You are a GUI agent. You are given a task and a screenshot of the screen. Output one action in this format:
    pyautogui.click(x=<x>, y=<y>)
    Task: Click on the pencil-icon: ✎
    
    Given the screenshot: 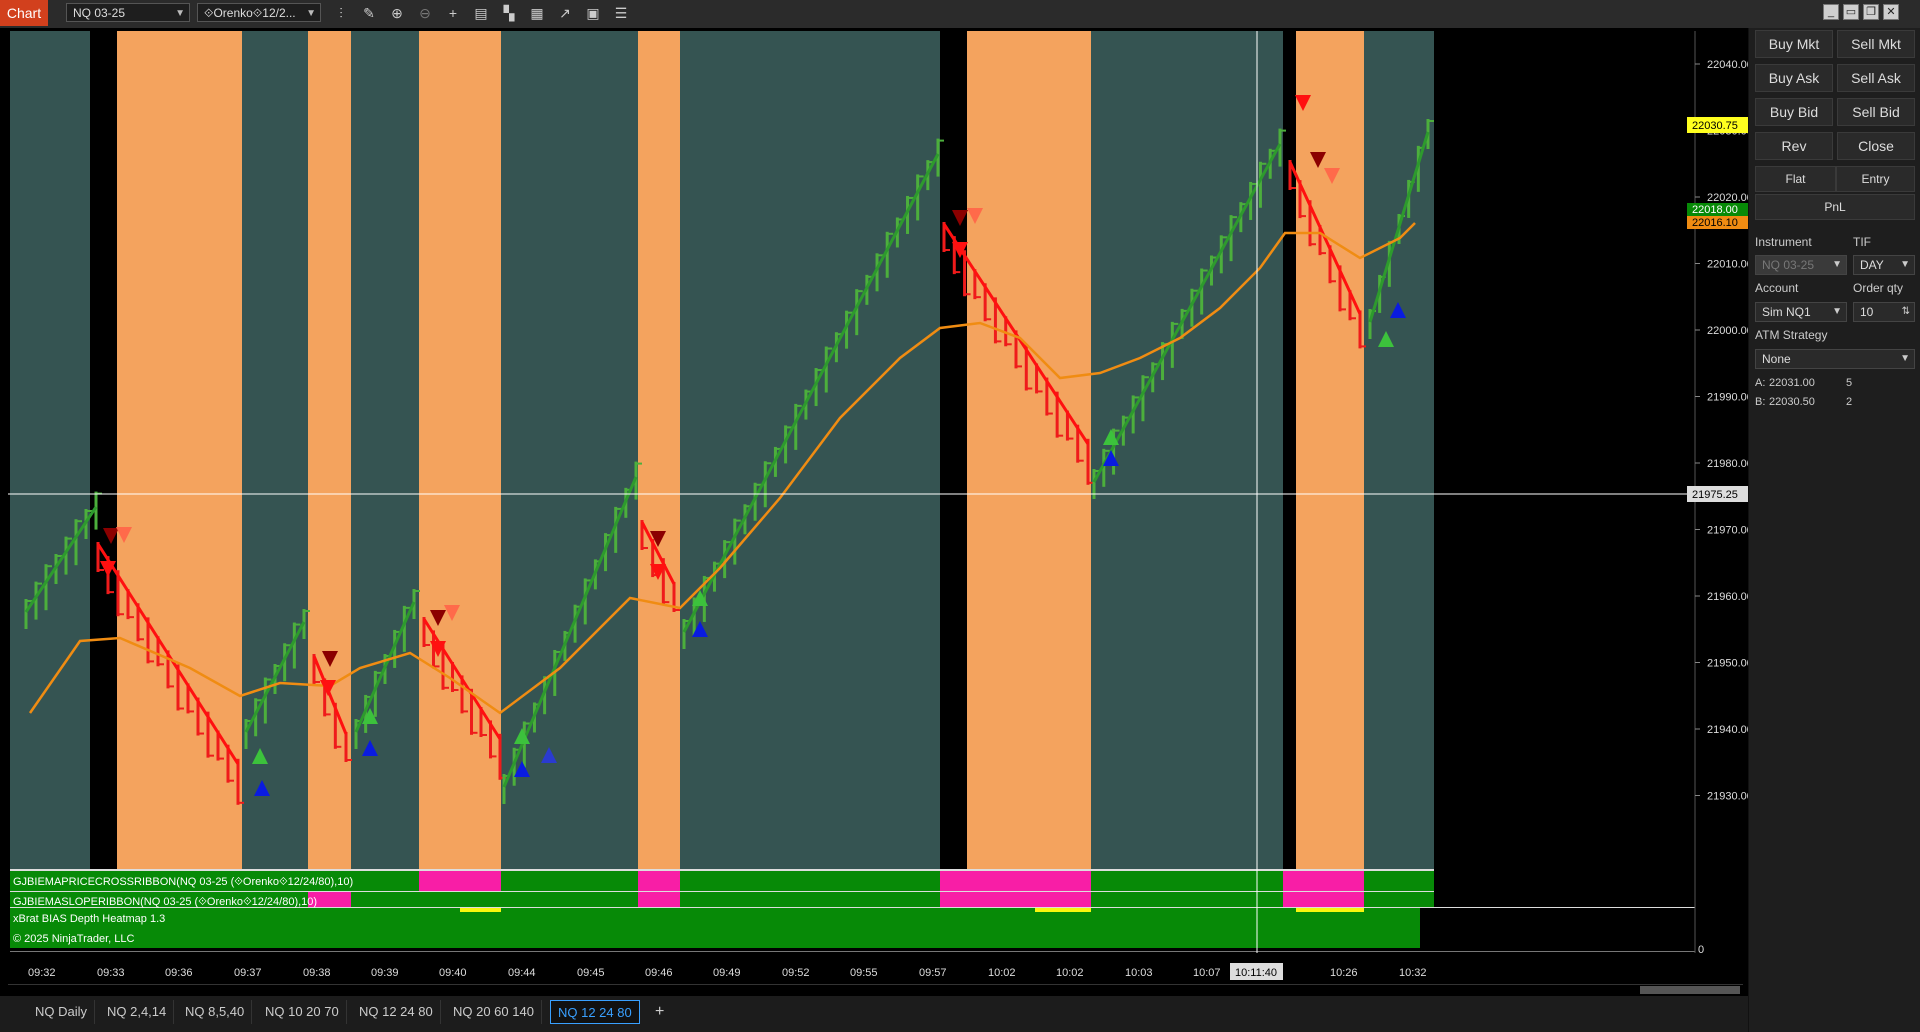 What is the action you would take?
    pyautogui.click(x=369, y=13)
    